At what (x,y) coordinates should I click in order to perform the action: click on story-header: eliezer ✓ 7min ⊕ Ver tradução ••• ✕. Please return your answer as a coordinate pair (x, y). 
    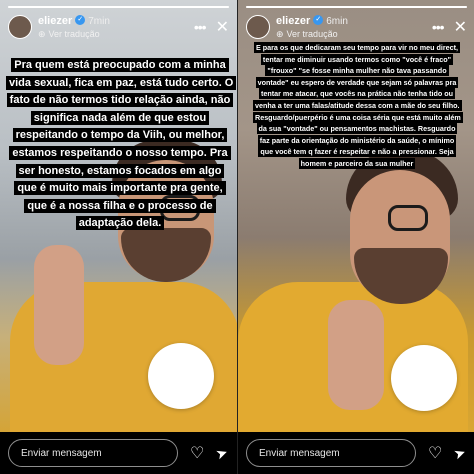
    Looking at the image, I should click on (118, 26).